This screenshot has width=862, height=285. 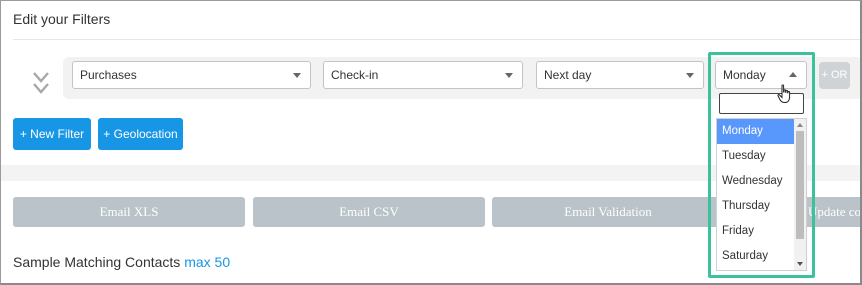 I want to click on add-or-button: + OR, so click(x=834, y=75).